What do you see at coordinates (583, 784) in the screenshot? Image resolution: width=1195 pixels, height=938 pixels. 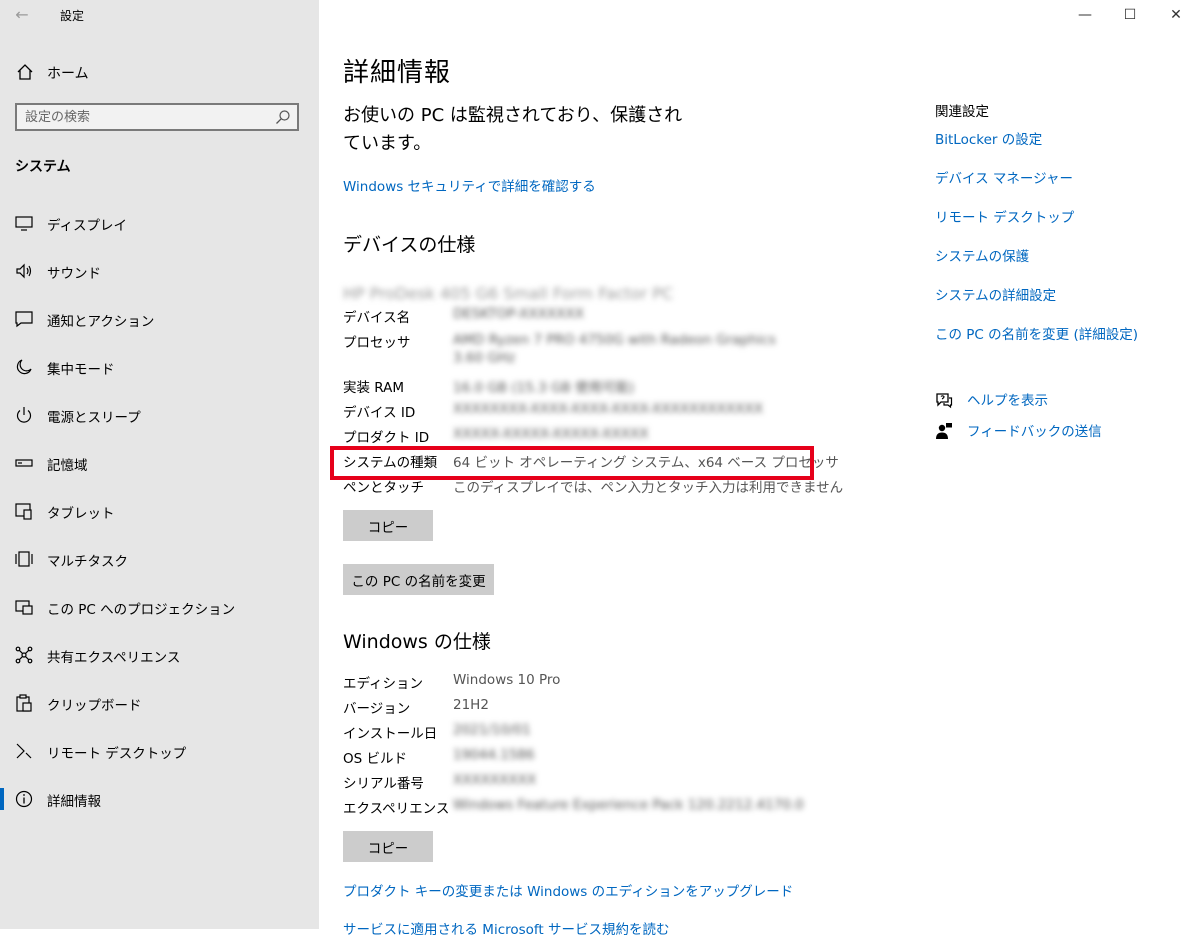 I see `spec-row: シリアル番号 XXXXXXXXX` at bounding box center [583, 784].